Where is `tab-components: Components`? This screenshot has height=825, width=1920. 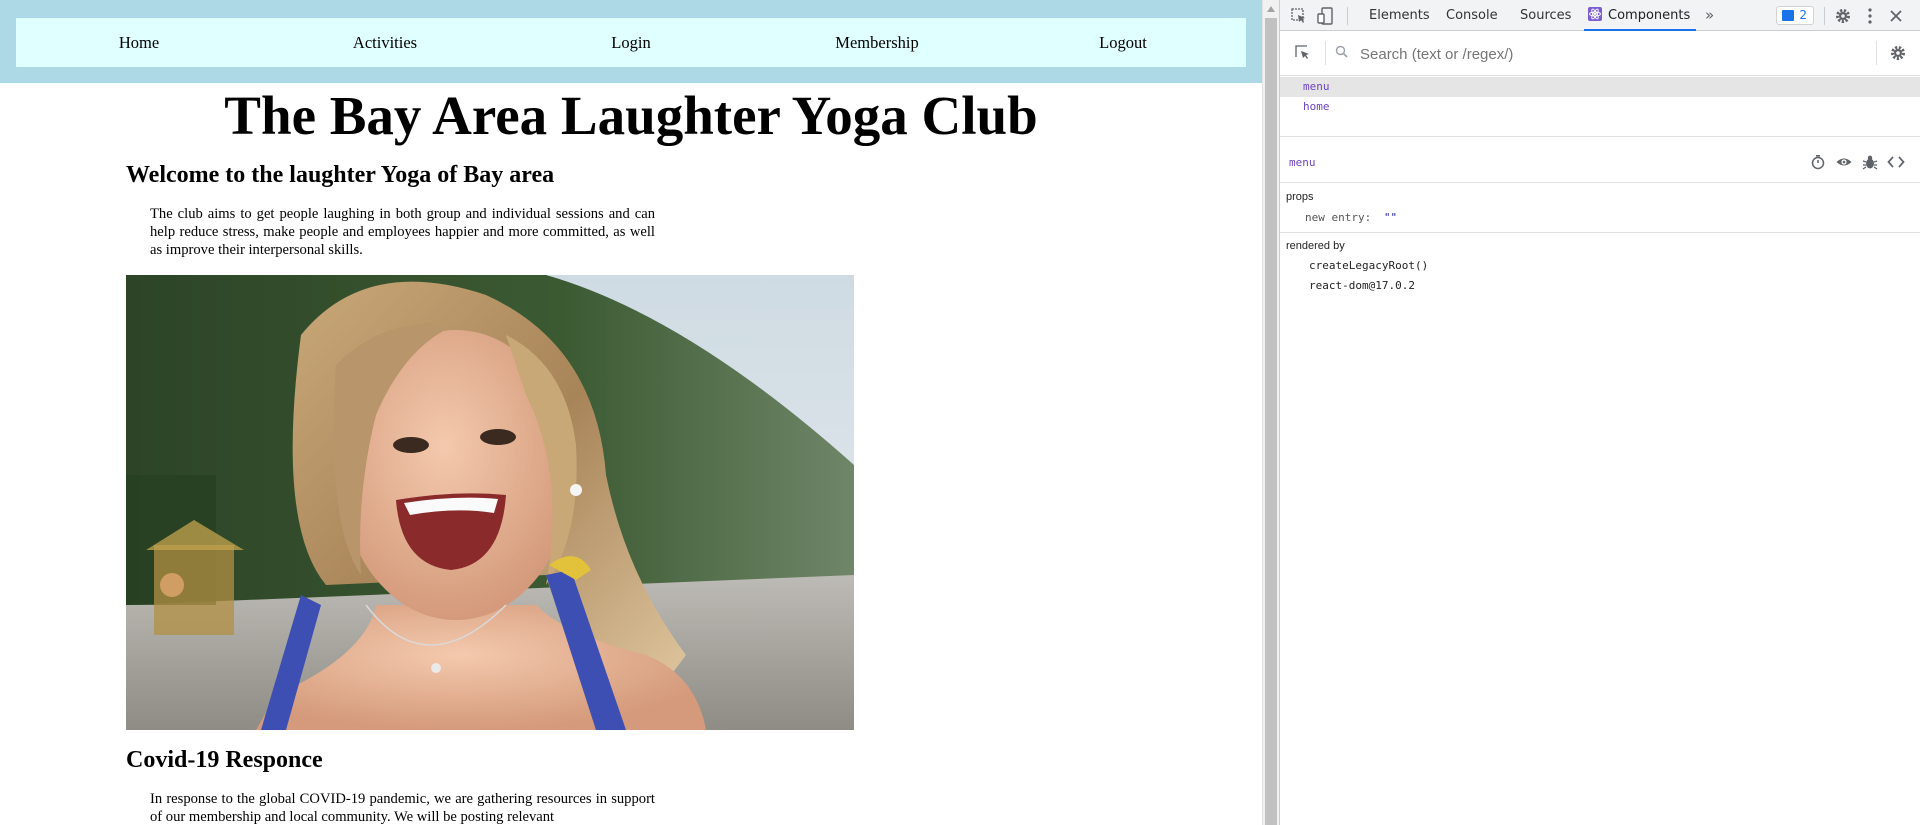 tab-components: Components is located at coordinates (1640, 15).